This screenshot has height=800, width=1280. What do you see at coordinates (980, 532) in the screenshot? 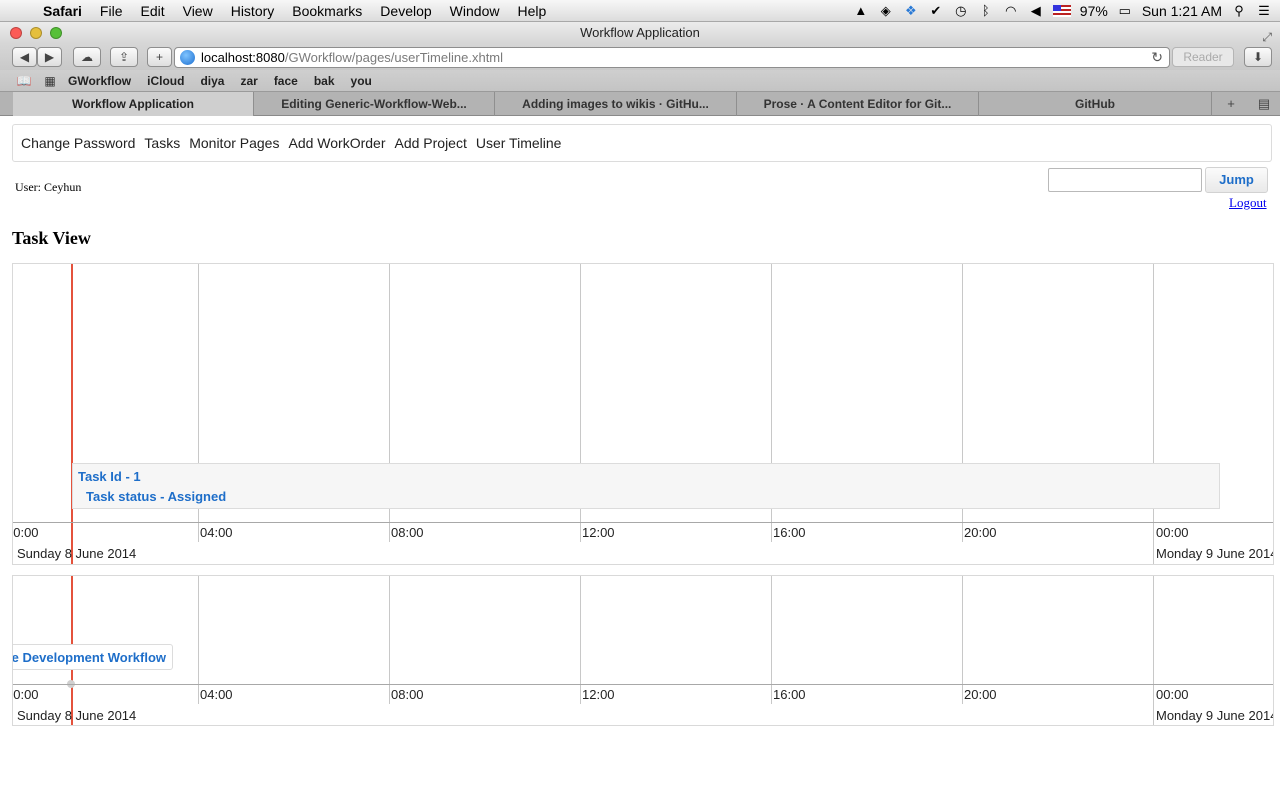
I see `tick-label: 20:00` at bounding box center [980, 532].